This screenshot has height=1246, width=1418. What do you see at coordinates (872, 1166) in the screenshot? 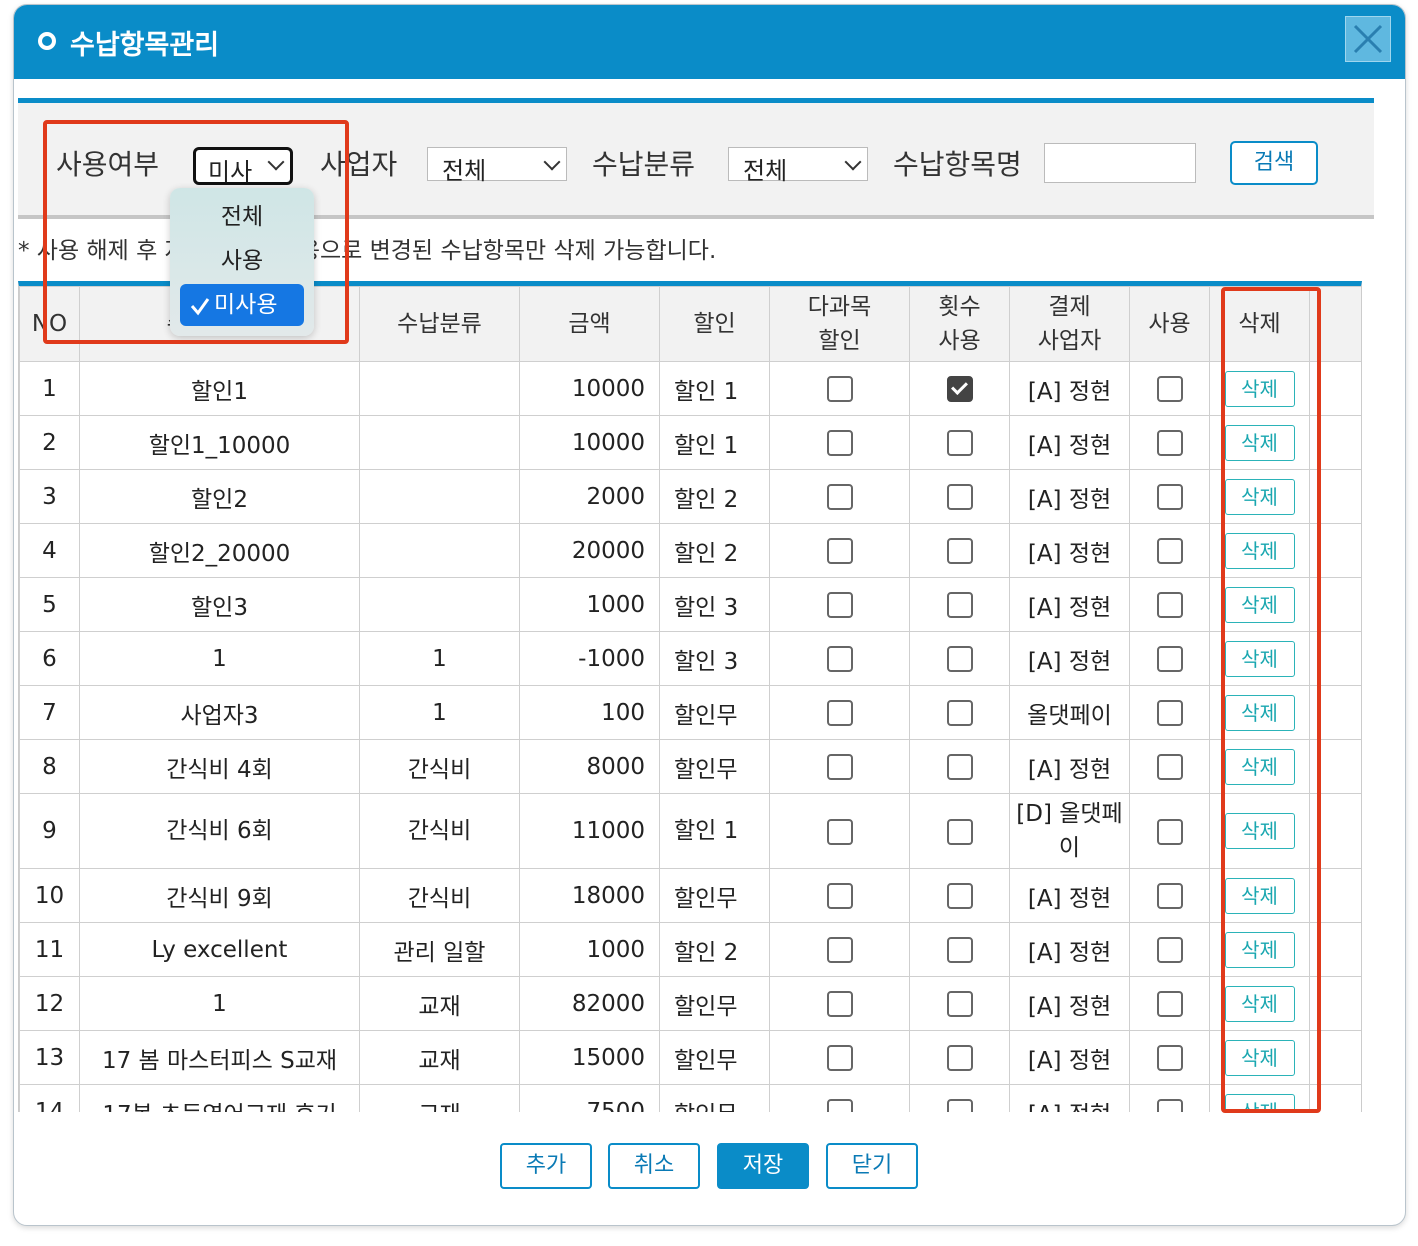
I see `close-dialog-button: 닫기` at bounding box center [872, 1166].